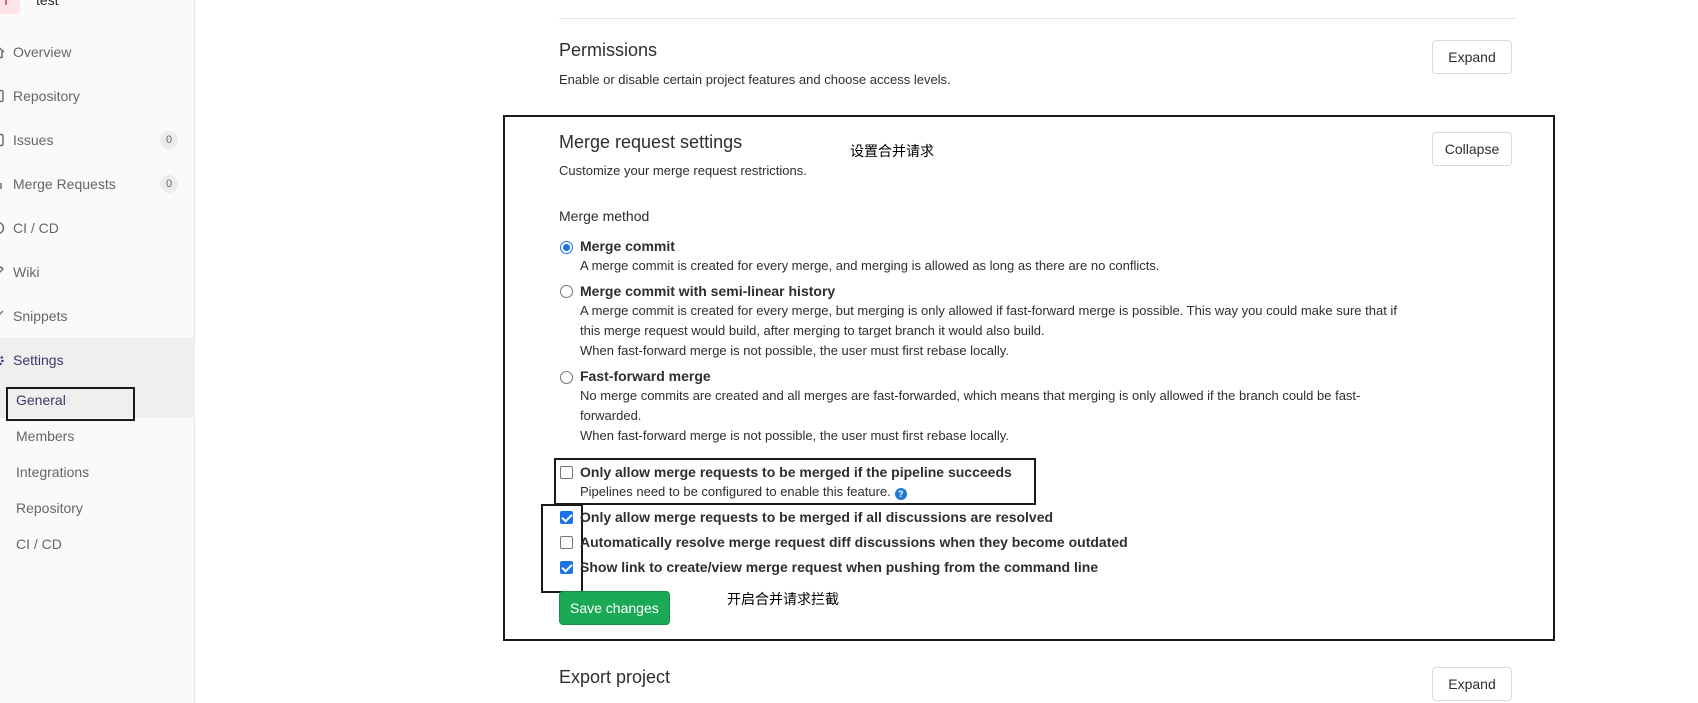 The image size is (1698, 703). I want to click on sidebar-item-label: Merge Requests, so click(64, 184).